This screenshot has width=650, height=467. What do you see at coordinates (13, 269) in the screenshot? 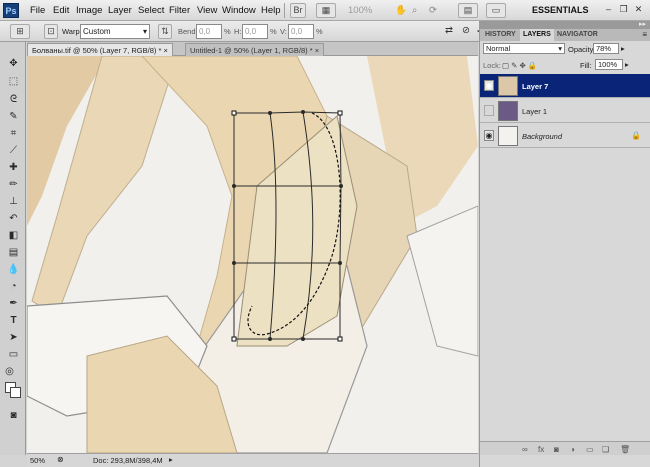
I see `blur-tool-icon: 💧` at bounding box center [13, 269].